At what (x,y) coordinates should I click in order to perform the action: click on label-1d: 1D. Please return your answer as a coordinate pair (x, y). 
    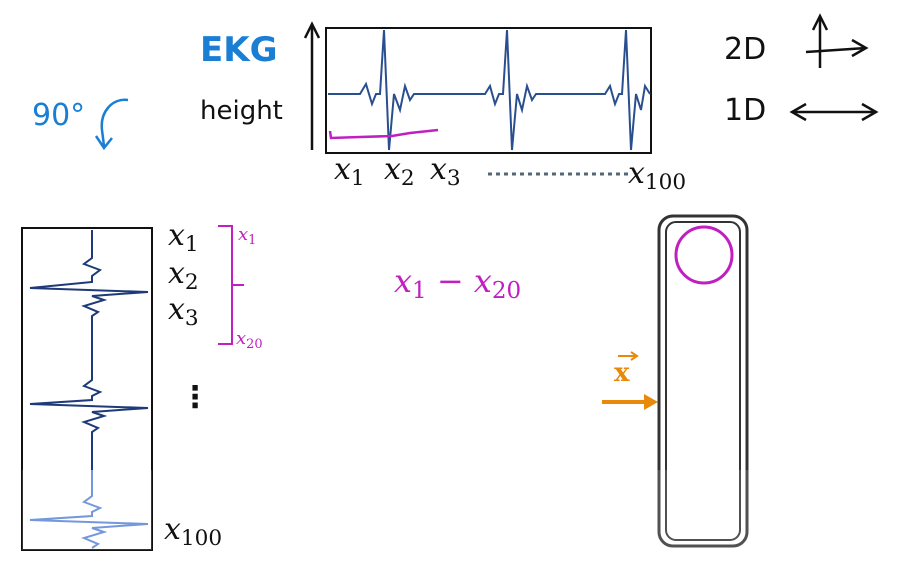
    Looking at the image, I should click on (745, 110).